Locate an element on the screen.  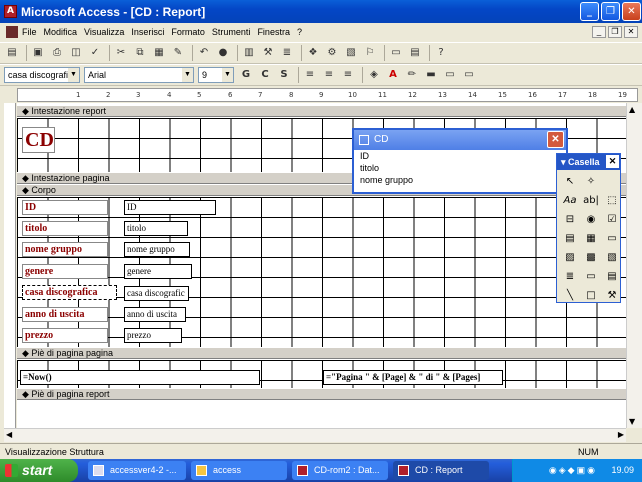
taskbar-item: access is located at coordinates (239, 470).